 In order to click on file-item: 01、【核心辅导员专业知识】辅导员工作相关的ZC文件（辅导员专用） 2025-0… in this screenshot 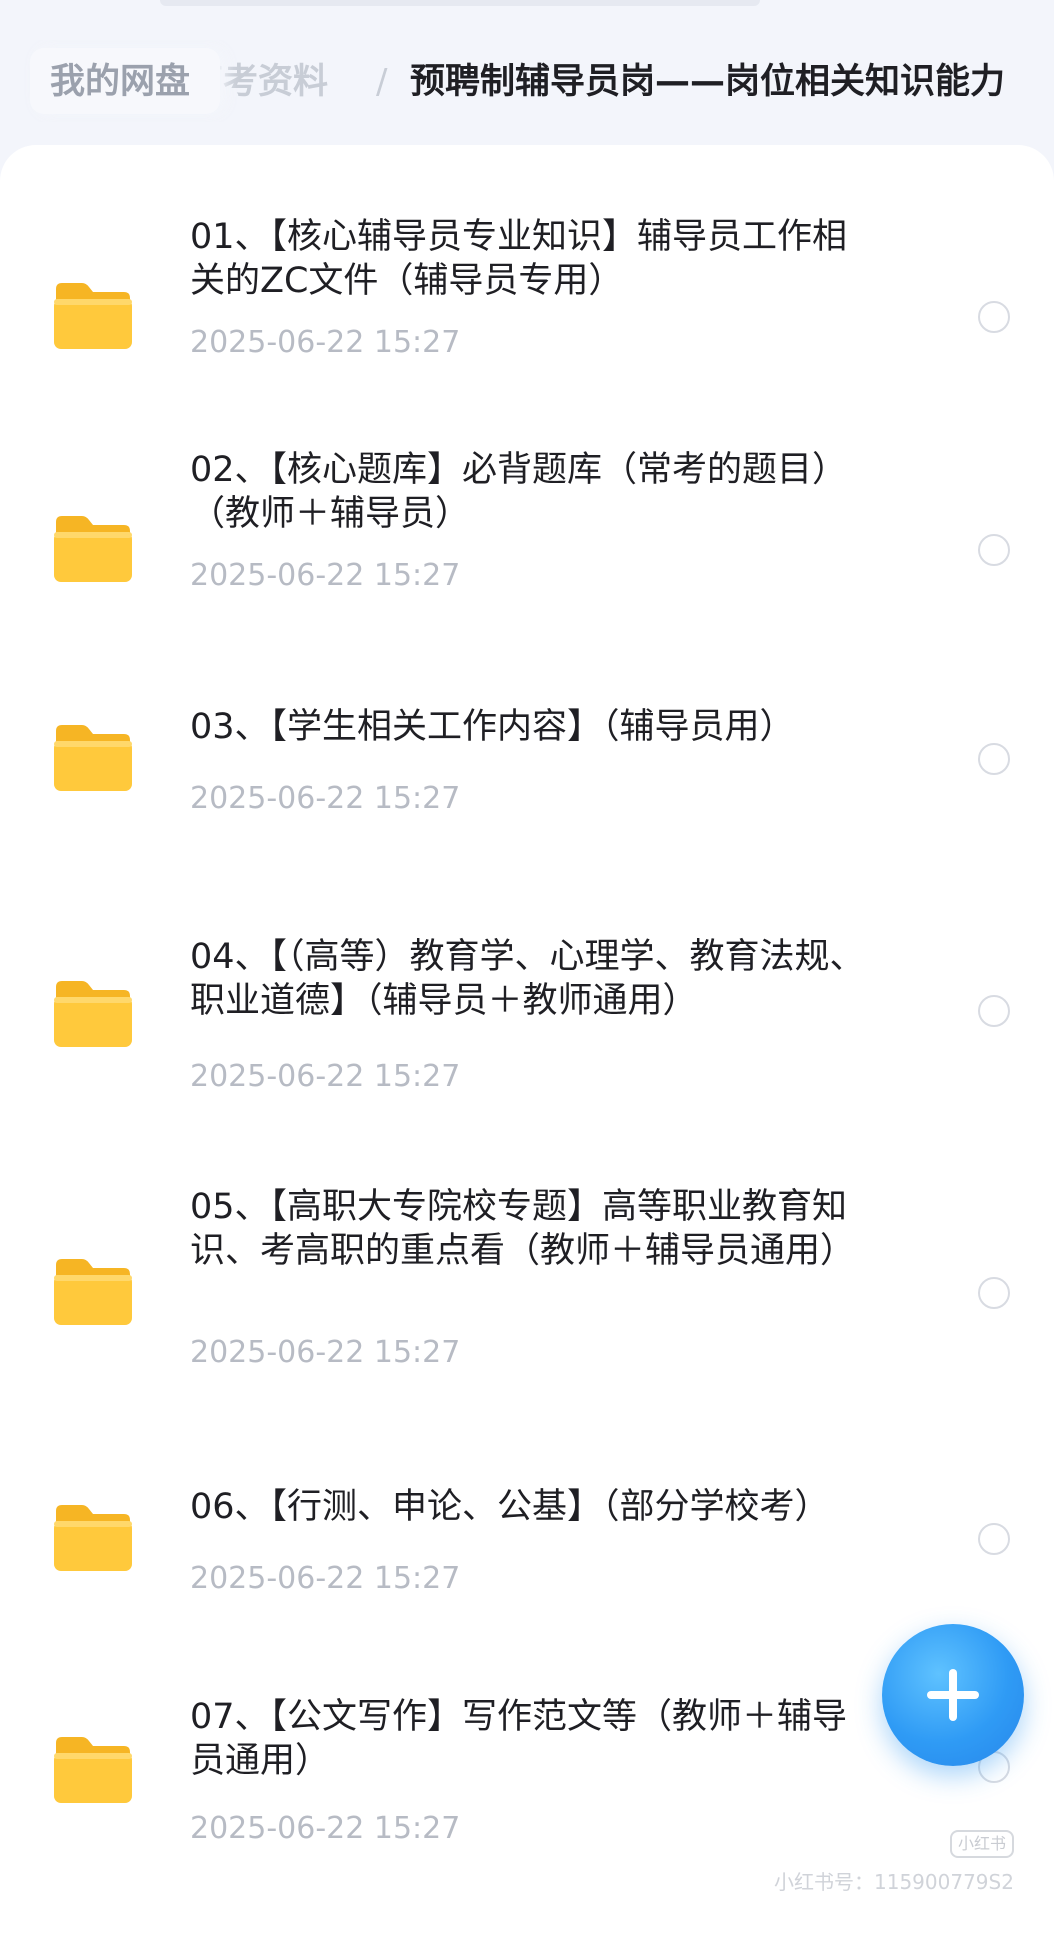, I will do `click(527, 330)`.